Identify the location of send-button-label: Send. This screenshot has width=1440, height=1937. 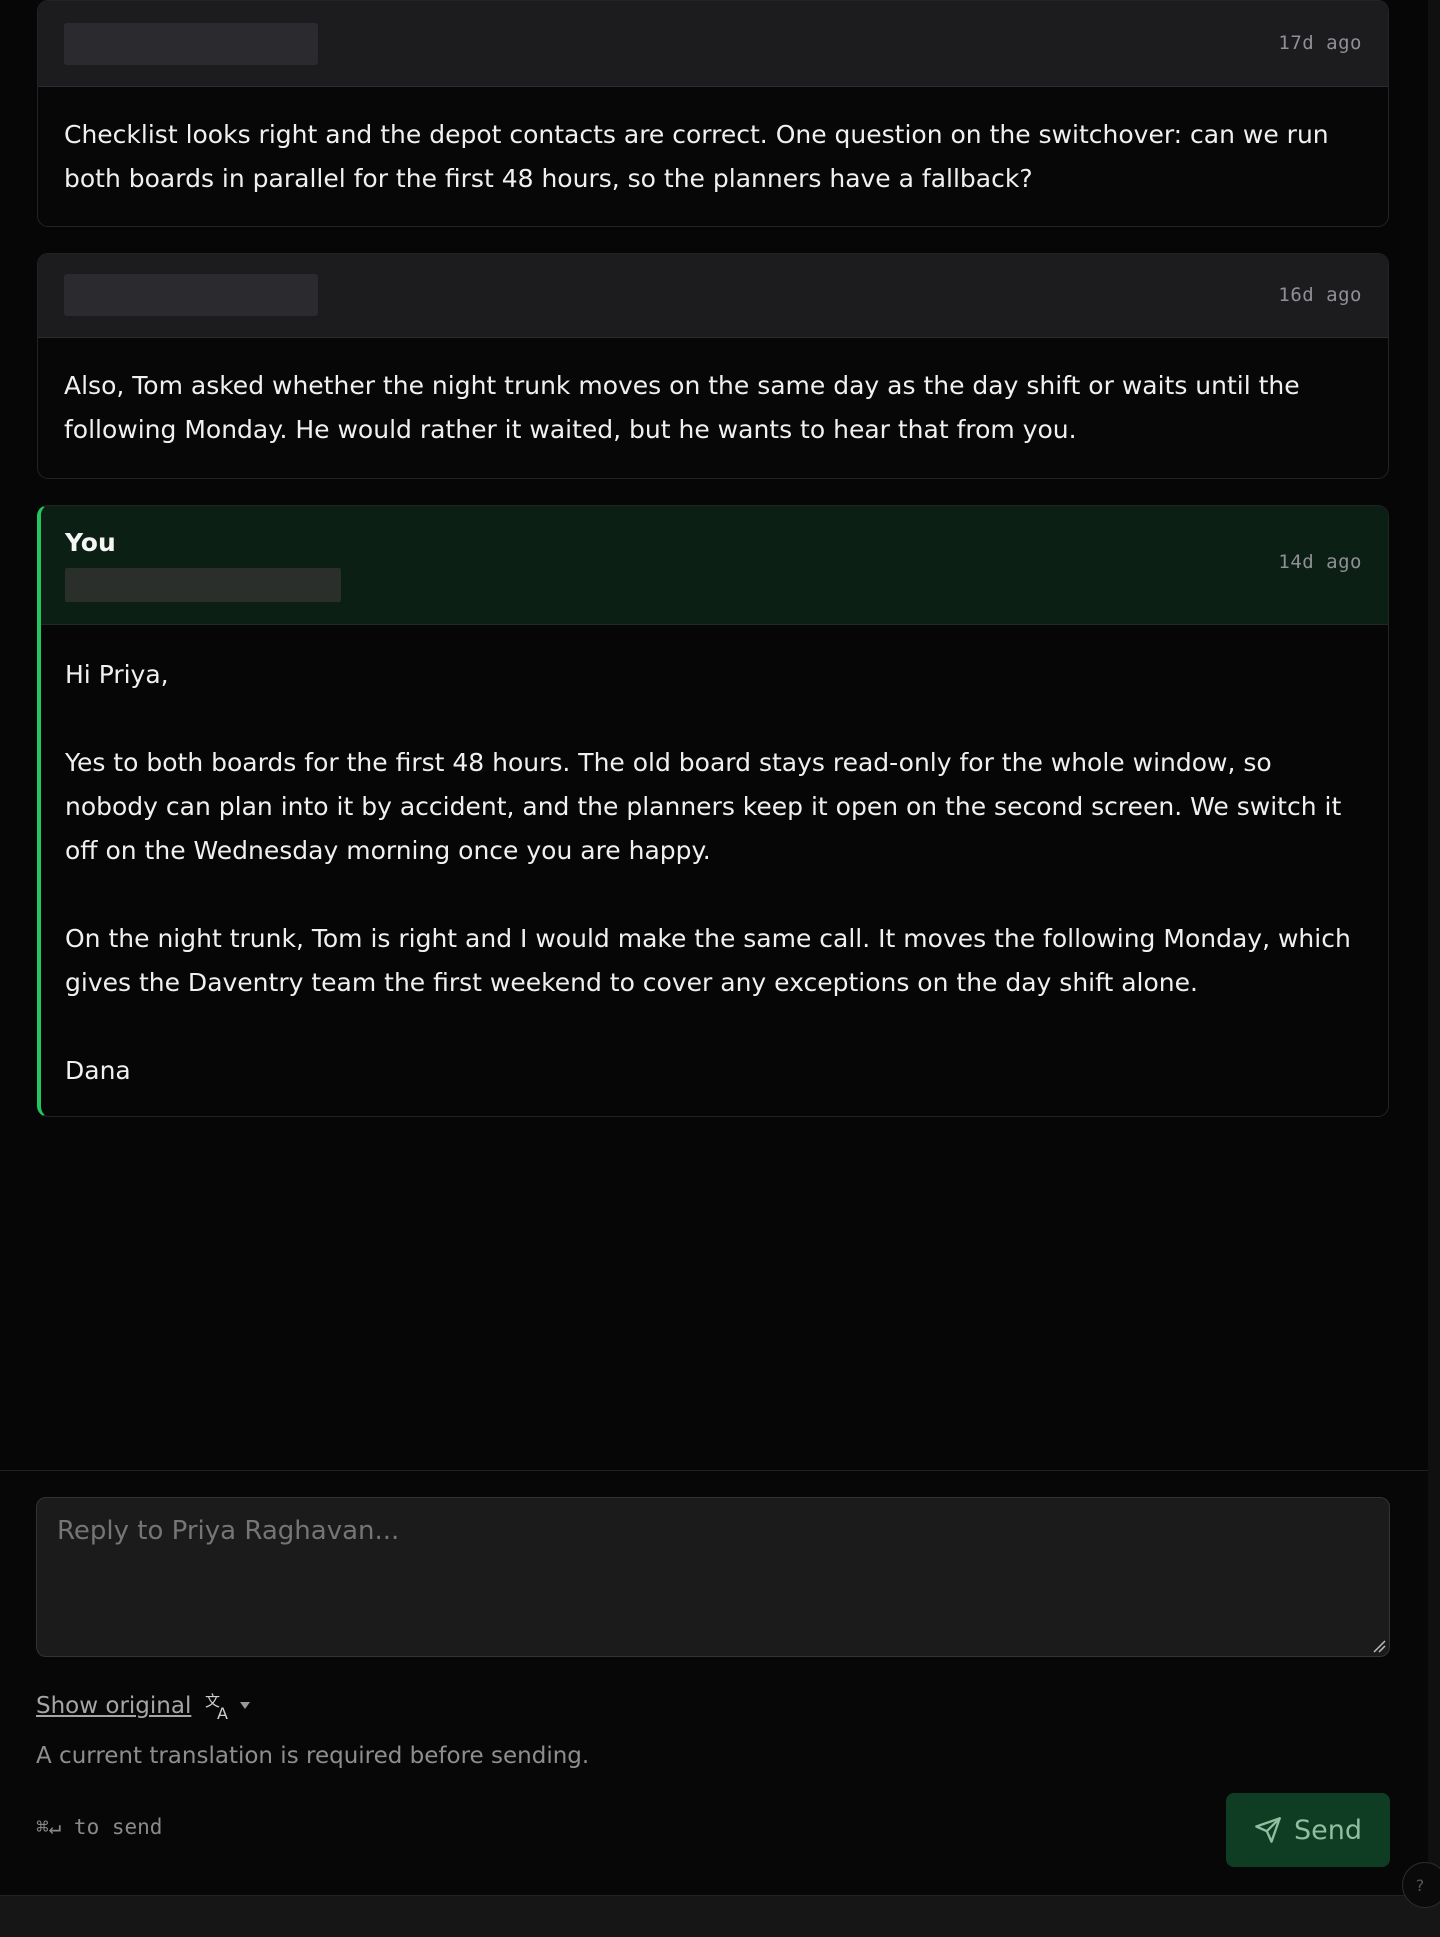
(1327, 1830).